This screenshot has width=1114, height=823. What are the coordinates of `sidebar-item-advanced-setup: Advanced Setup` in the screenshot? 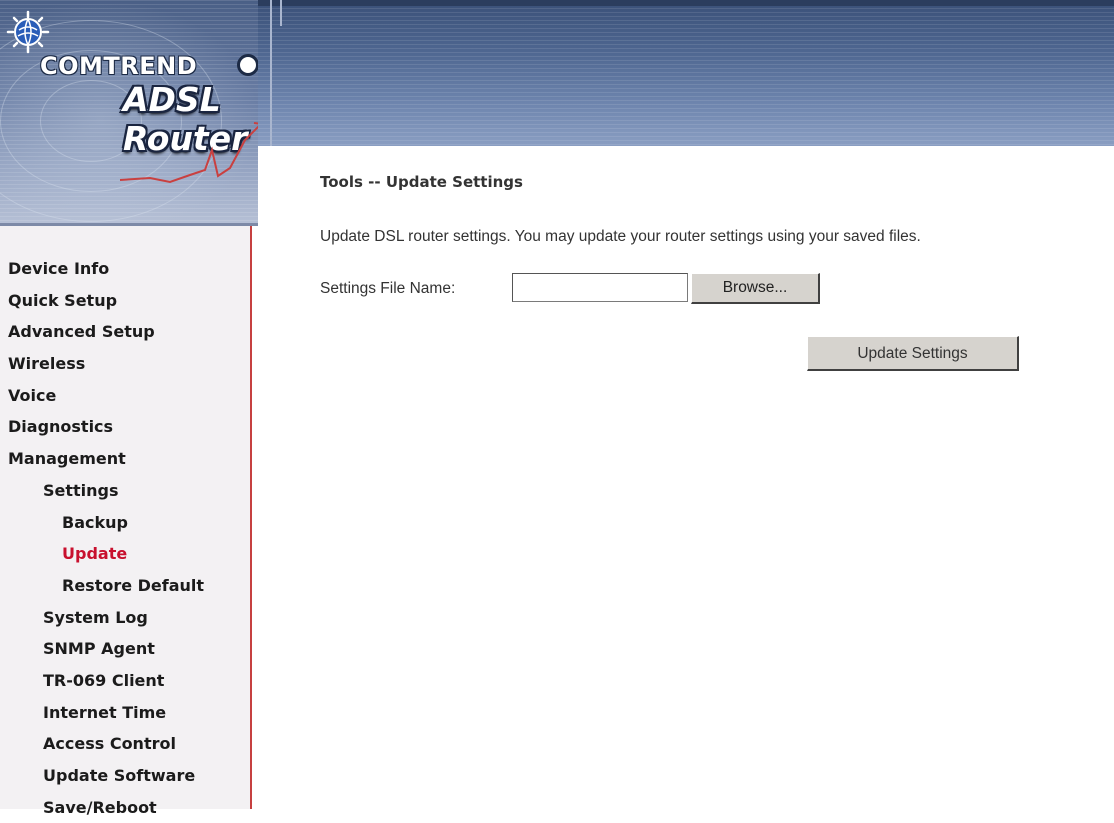 It's located at (125, 332).